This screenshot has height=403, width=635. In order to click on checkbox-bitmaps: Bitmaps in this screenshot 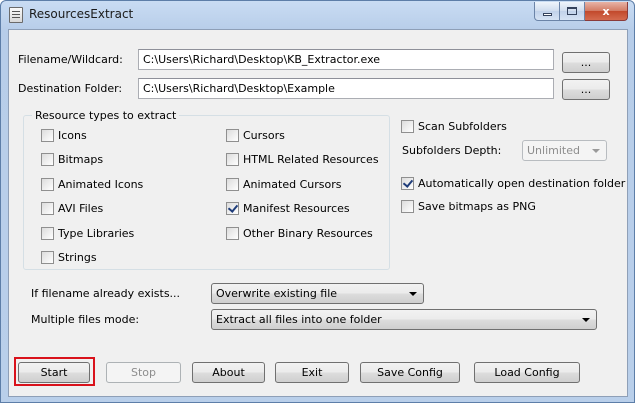, I will do `click(72, 159)`.